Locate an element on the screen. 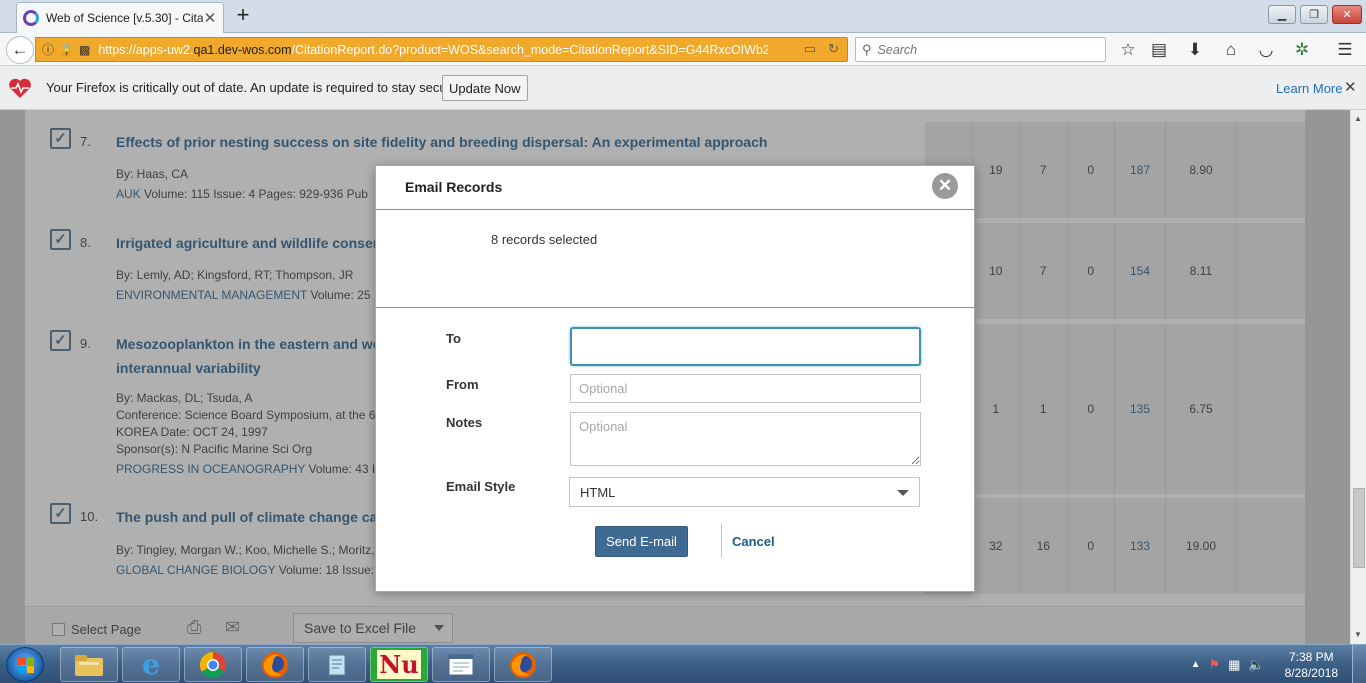 Image resolution: width=1366 pixels, height=683 pixels. to-label: To is located at coordinates (453, 338).